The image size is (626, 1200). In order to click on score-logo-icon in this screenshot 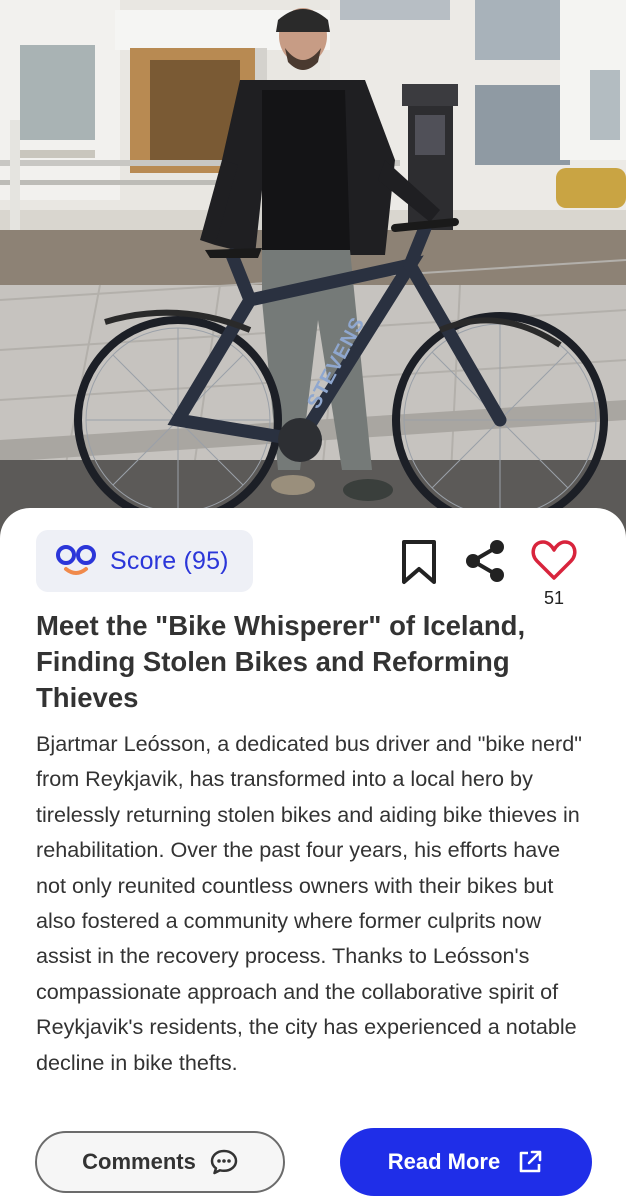, I will do `click(76, 560)`.